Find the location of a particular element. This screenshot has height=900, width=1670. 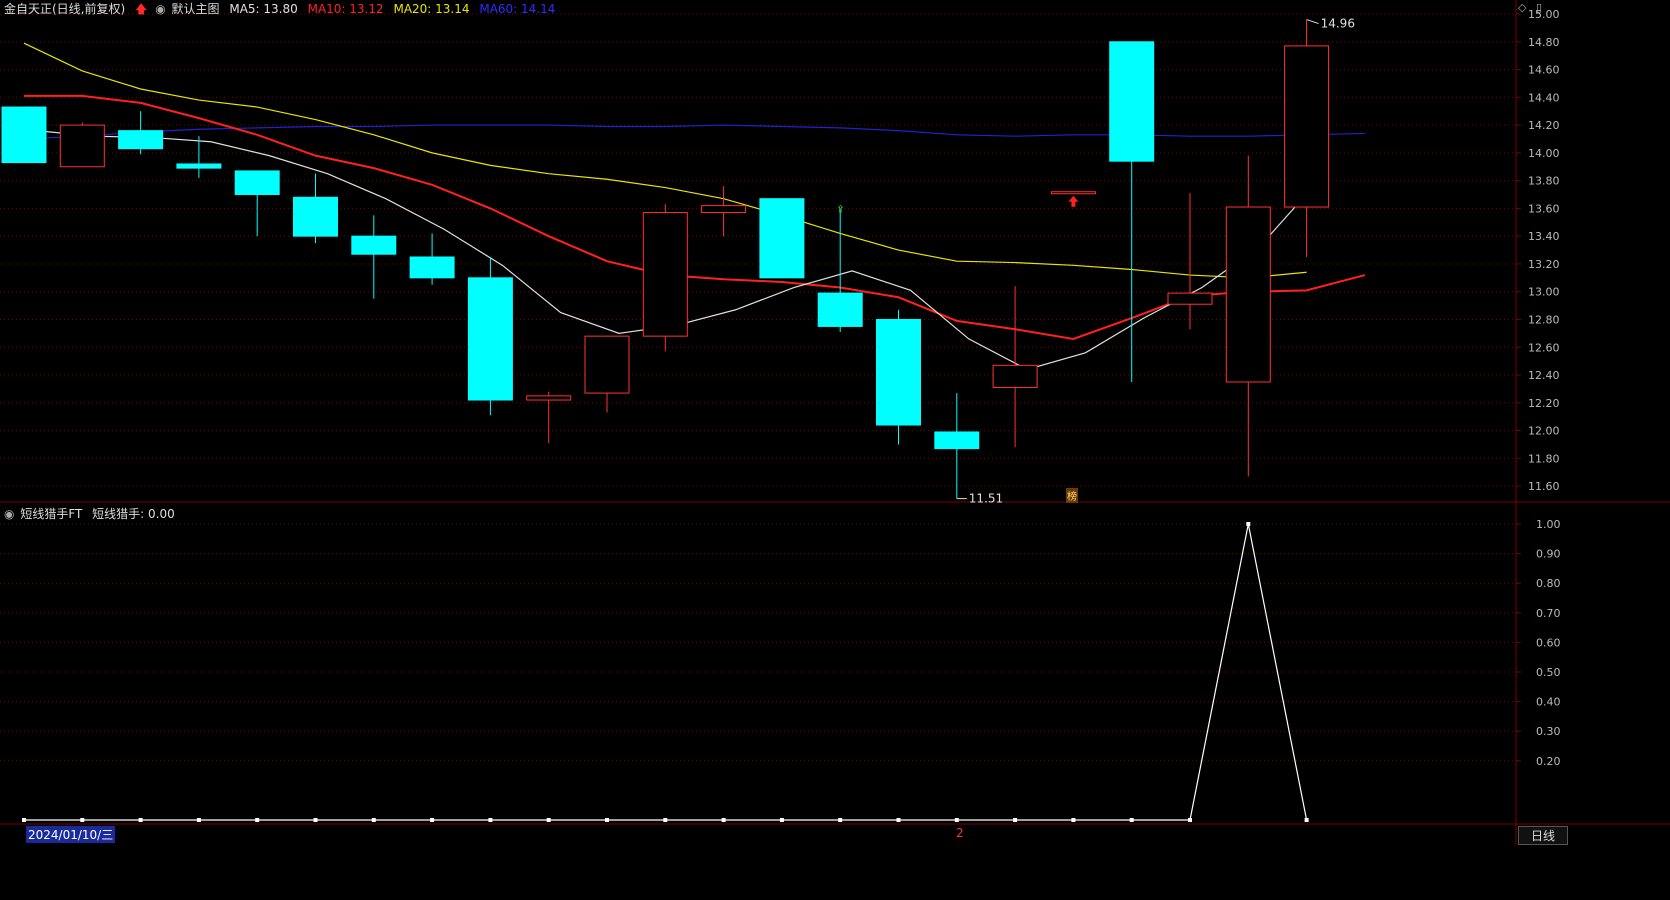

price-tick-label: 13.20 is located at coordinates (1544, 264).